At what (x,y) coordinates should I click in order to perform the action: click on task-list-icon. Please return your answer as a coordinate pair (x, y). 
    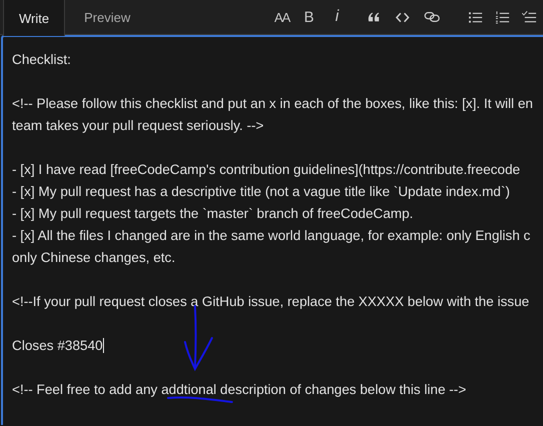
    Looking at the image, I should click on (529, 17).